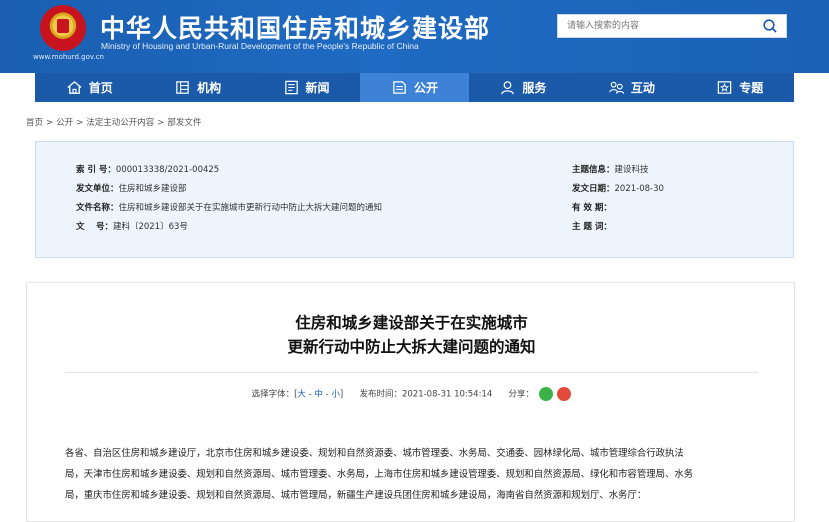 The height and width of the screenshot is (522, 829). Describe the element at coordinates (148, 170) in the screenshot. I see `meta-index: 索 引 号：000013338/2021-00425` at that location.